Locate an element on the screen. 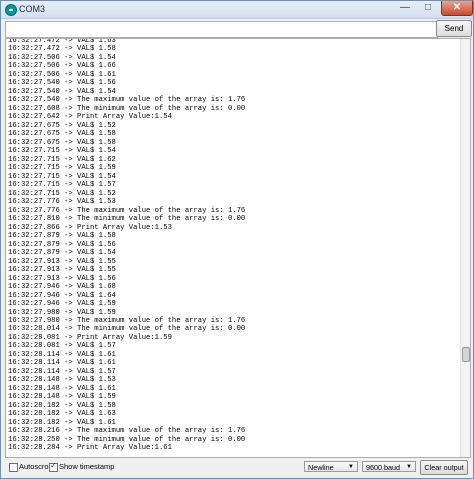 The width and height of the screenshot is (474, 479). output-line: 16:32:27.472 -> VAL$ 1.58 is located at coordinates (62, 49).